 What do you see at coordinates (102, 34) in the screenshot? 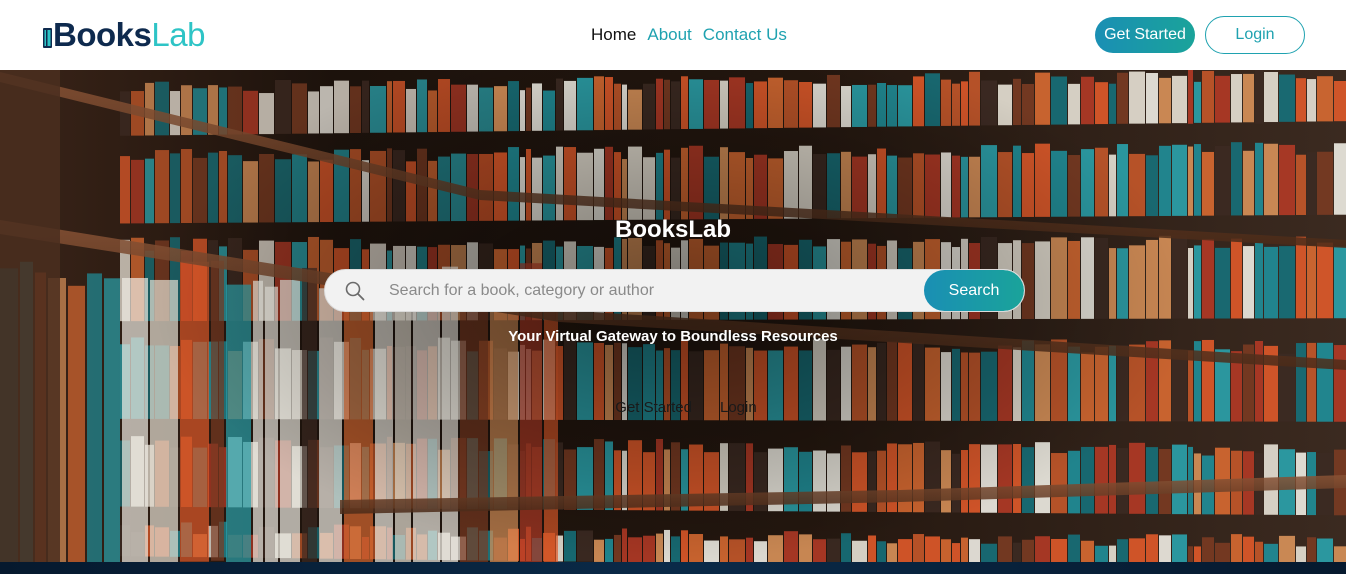
I see `brand-word-books: Books` at bounding box center [102, 34].